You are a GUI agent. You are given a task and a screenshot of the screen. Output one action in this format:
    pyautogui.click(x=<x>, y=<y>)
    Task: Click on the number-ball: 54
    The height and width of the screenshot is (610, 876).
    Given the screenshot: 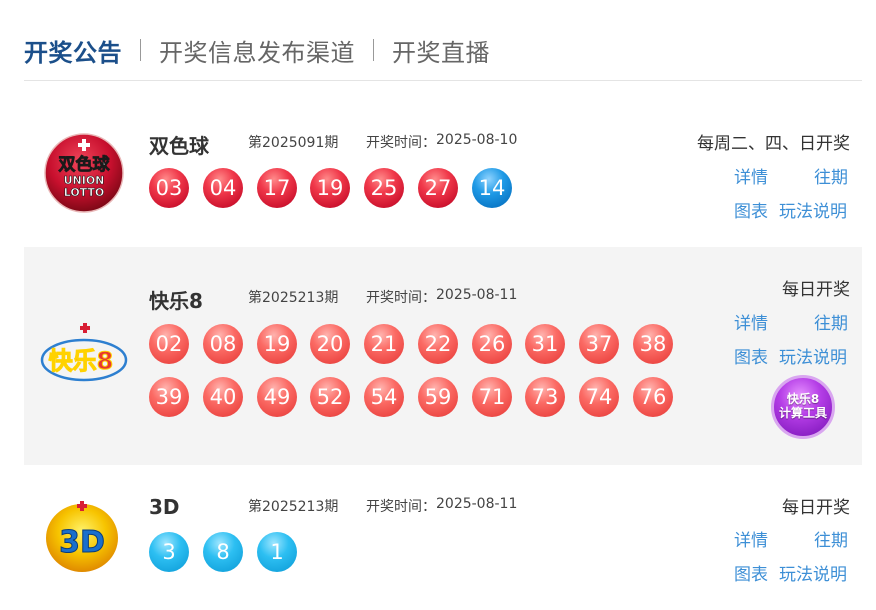 What is the action you would take?
    pyautogui.click(x=384, y=397)
    